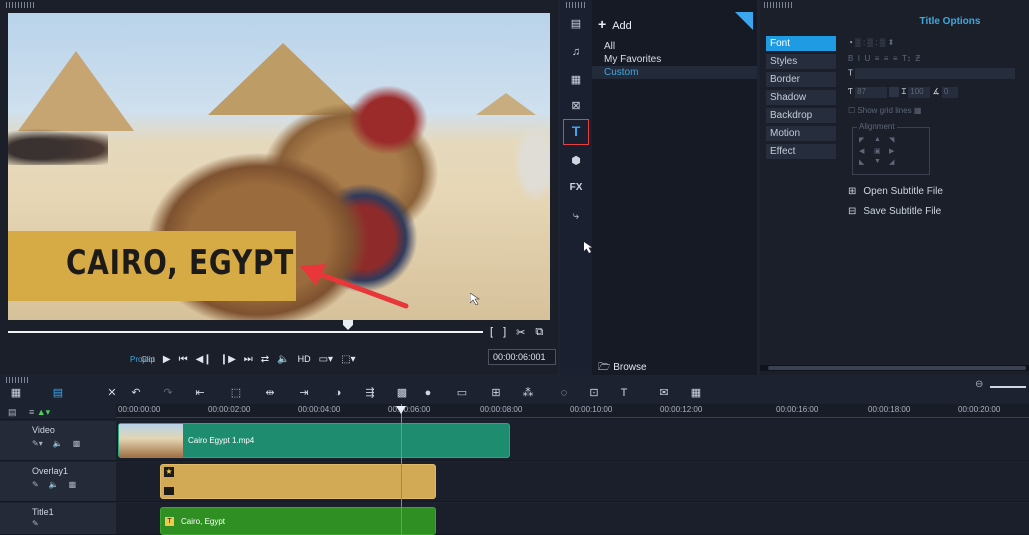 This screenshot has height=535, width=1029. What do you see at coordinates (979, 384) in the screenshot?
I see `zoom-out-icon: ⊖` at bounding box center [979, 384].